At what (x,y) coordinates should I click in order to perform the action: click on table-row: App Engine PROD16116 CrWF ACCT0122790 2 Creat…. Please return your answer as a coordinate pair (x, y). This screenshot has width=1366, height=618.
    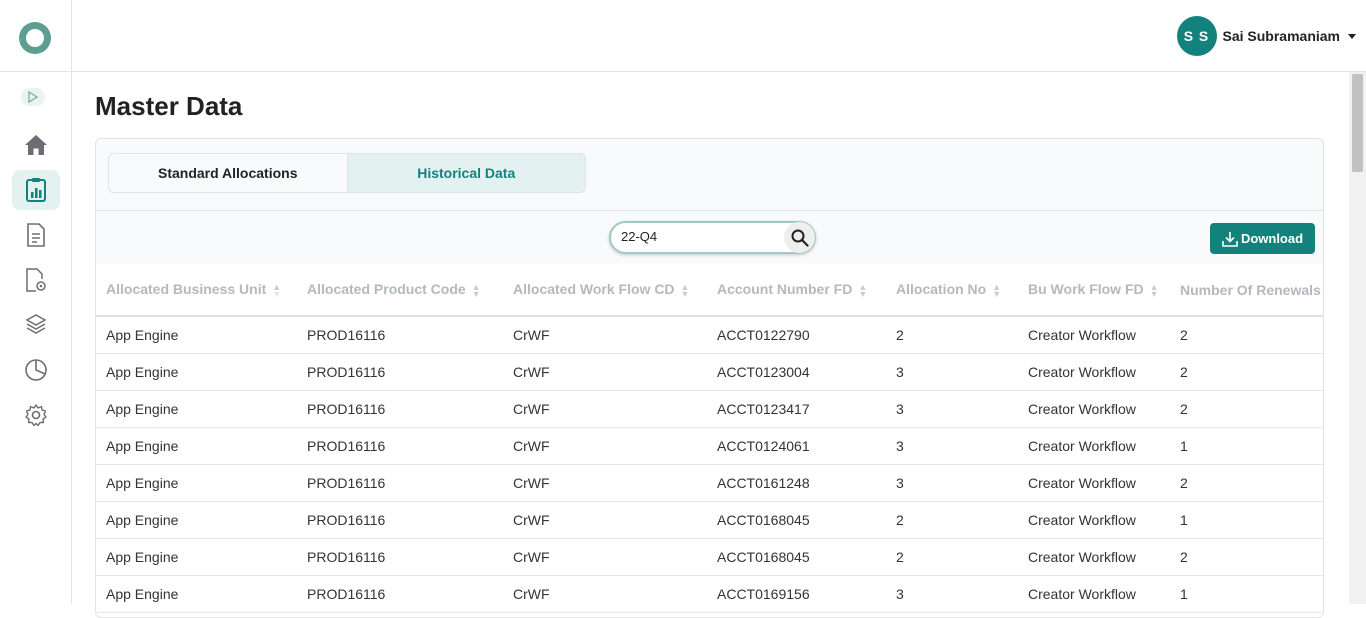
    Looking at the image, I should click on (709, 335).